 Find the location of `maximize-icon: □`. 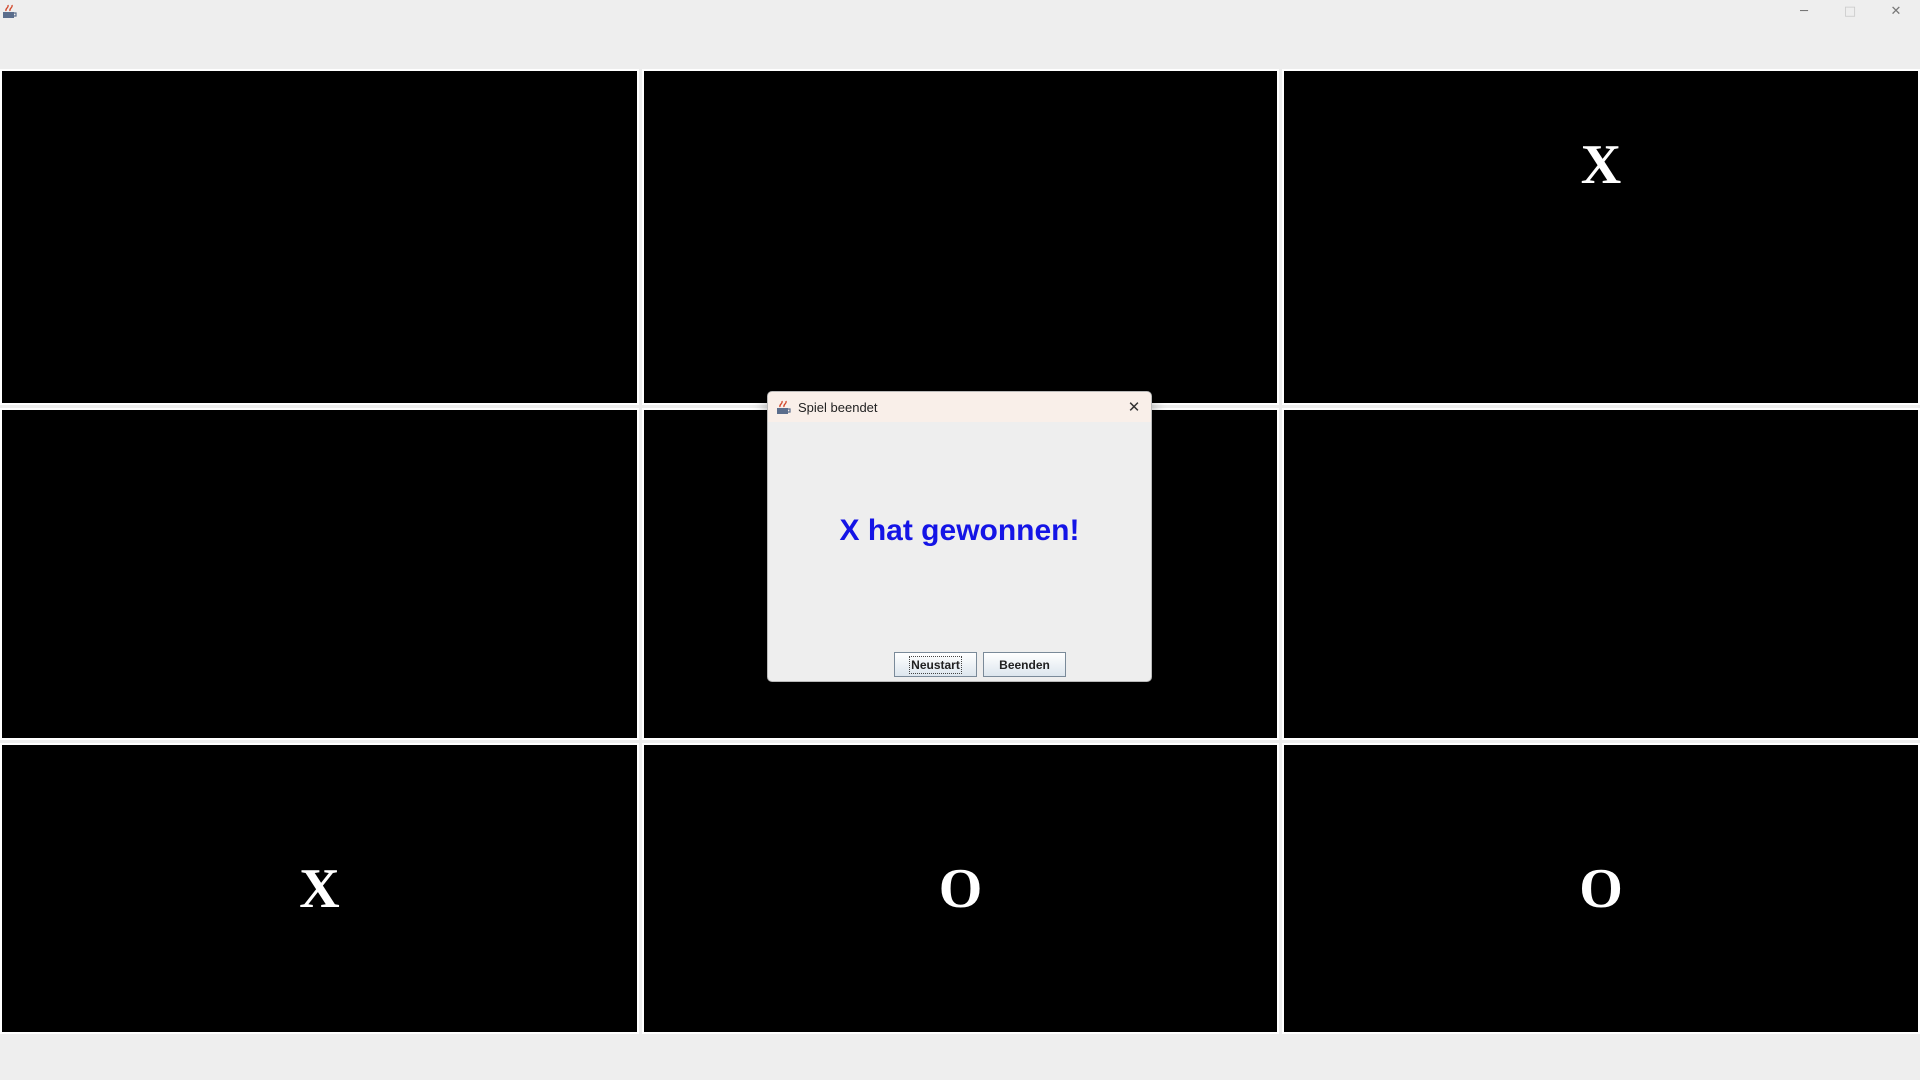

maximize-icon: □ is located at coordinates (1850, 11).